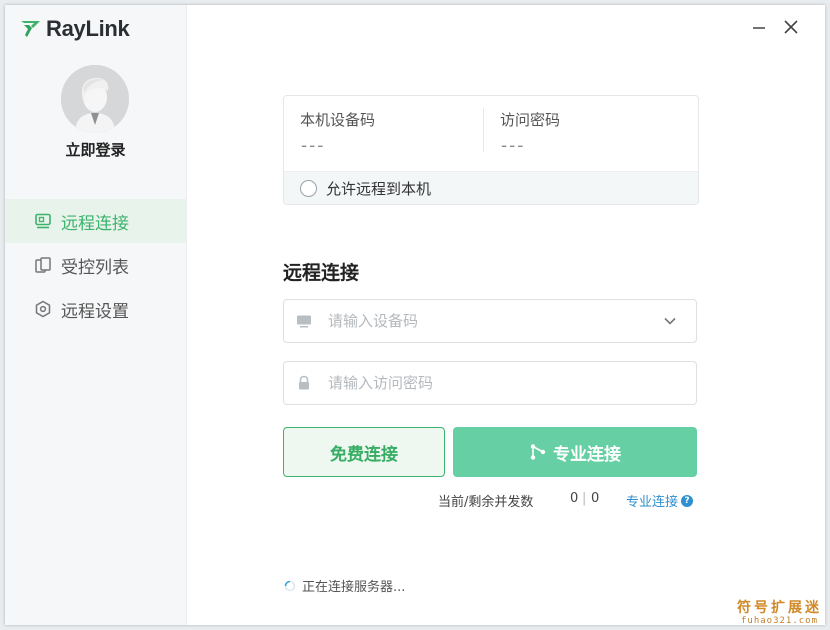 Image resolution: width=830 pixels, height=630 pixels. I want to click on sidebar-item-label: 远程设置, so click(95, 311).